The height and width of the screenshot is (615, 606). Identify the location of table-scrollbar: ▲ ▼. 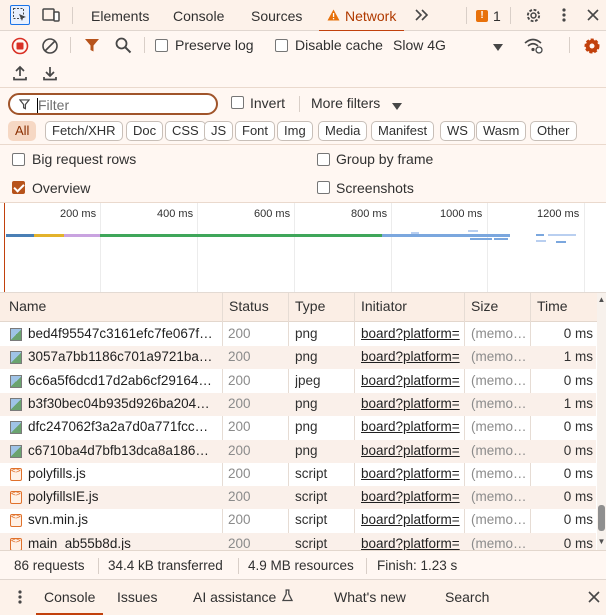
(601, 421).